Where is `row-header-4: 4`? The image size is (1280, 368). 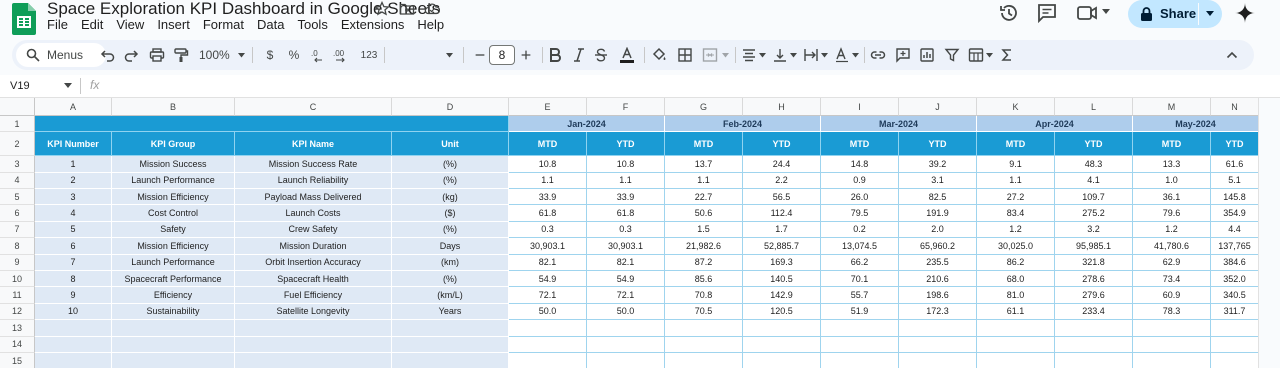
row-header-4: 4 is located at coordinates (17, 180).